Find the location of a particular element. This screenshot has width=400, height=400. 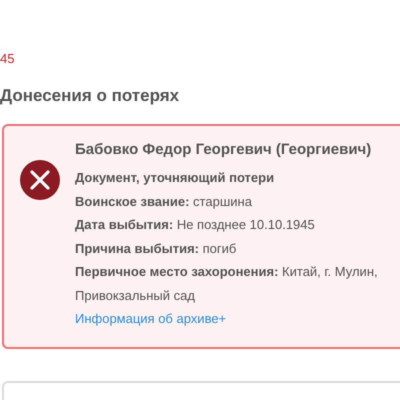

year-text: 45 is located at coordinates (8, 58).